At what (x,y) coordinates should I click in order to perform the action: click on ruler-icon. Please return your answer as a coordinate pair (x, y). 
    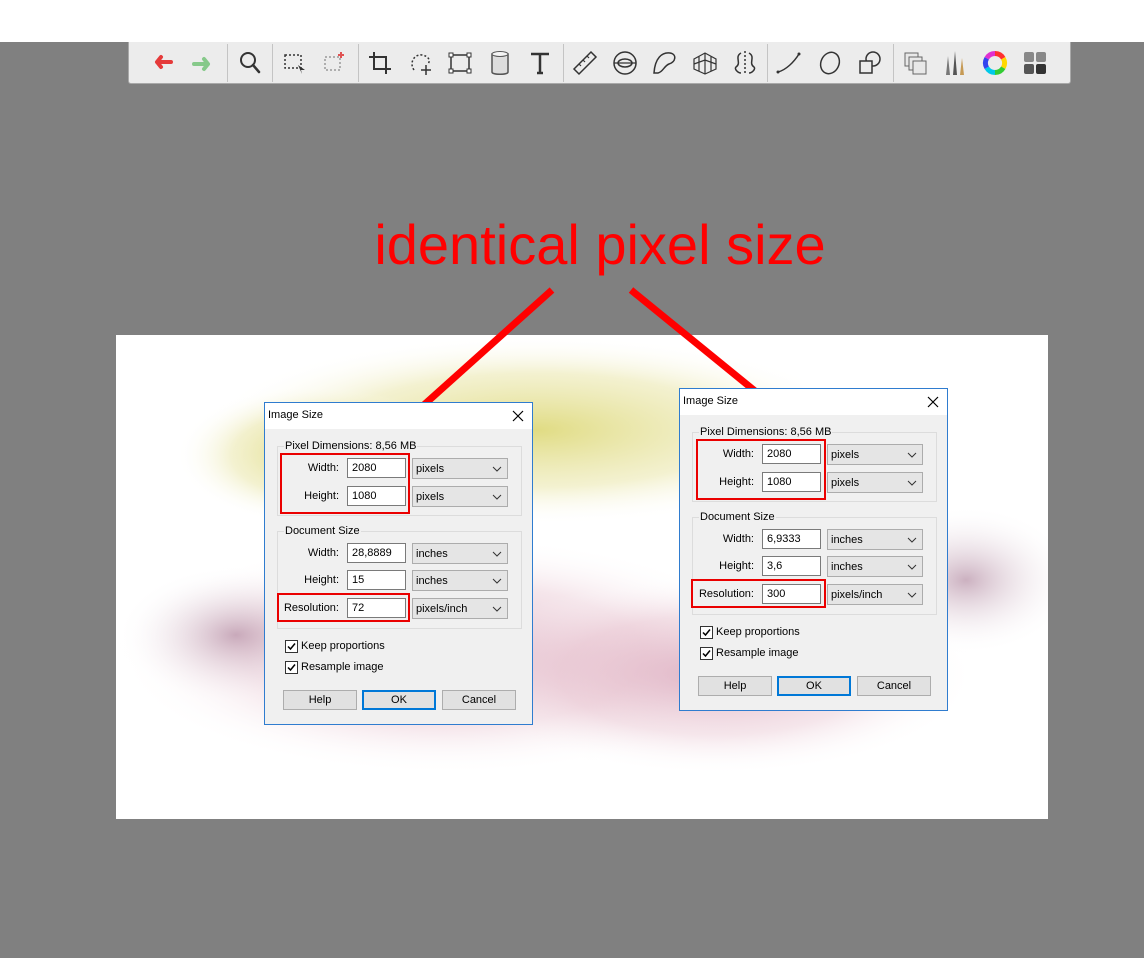
    Looking at the image, I should click on (585, 63).